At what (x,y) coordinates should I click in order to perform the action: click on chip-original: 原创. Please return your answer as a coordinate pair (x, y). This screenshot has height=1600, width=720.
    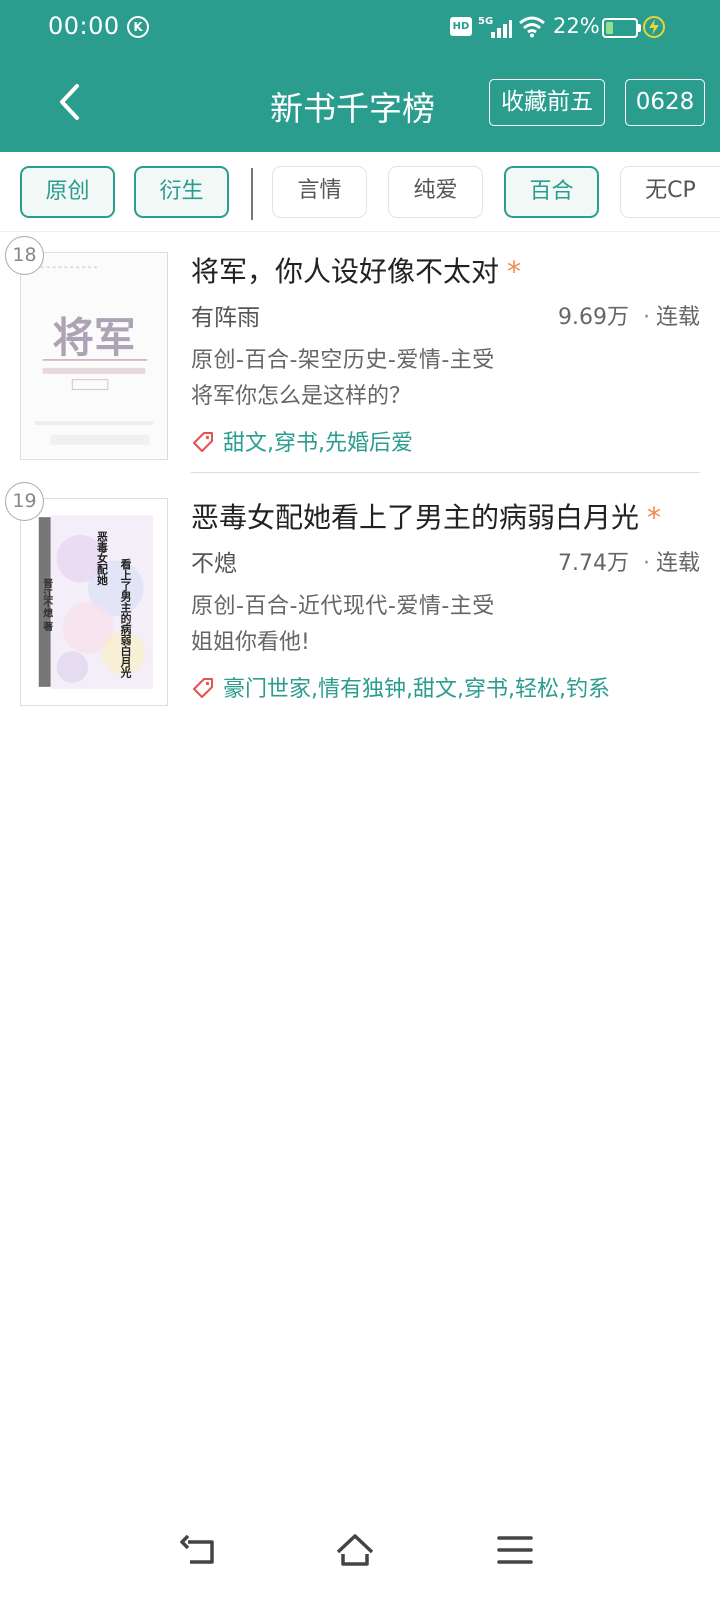
    Looking at the image, I should click on (67, 192).